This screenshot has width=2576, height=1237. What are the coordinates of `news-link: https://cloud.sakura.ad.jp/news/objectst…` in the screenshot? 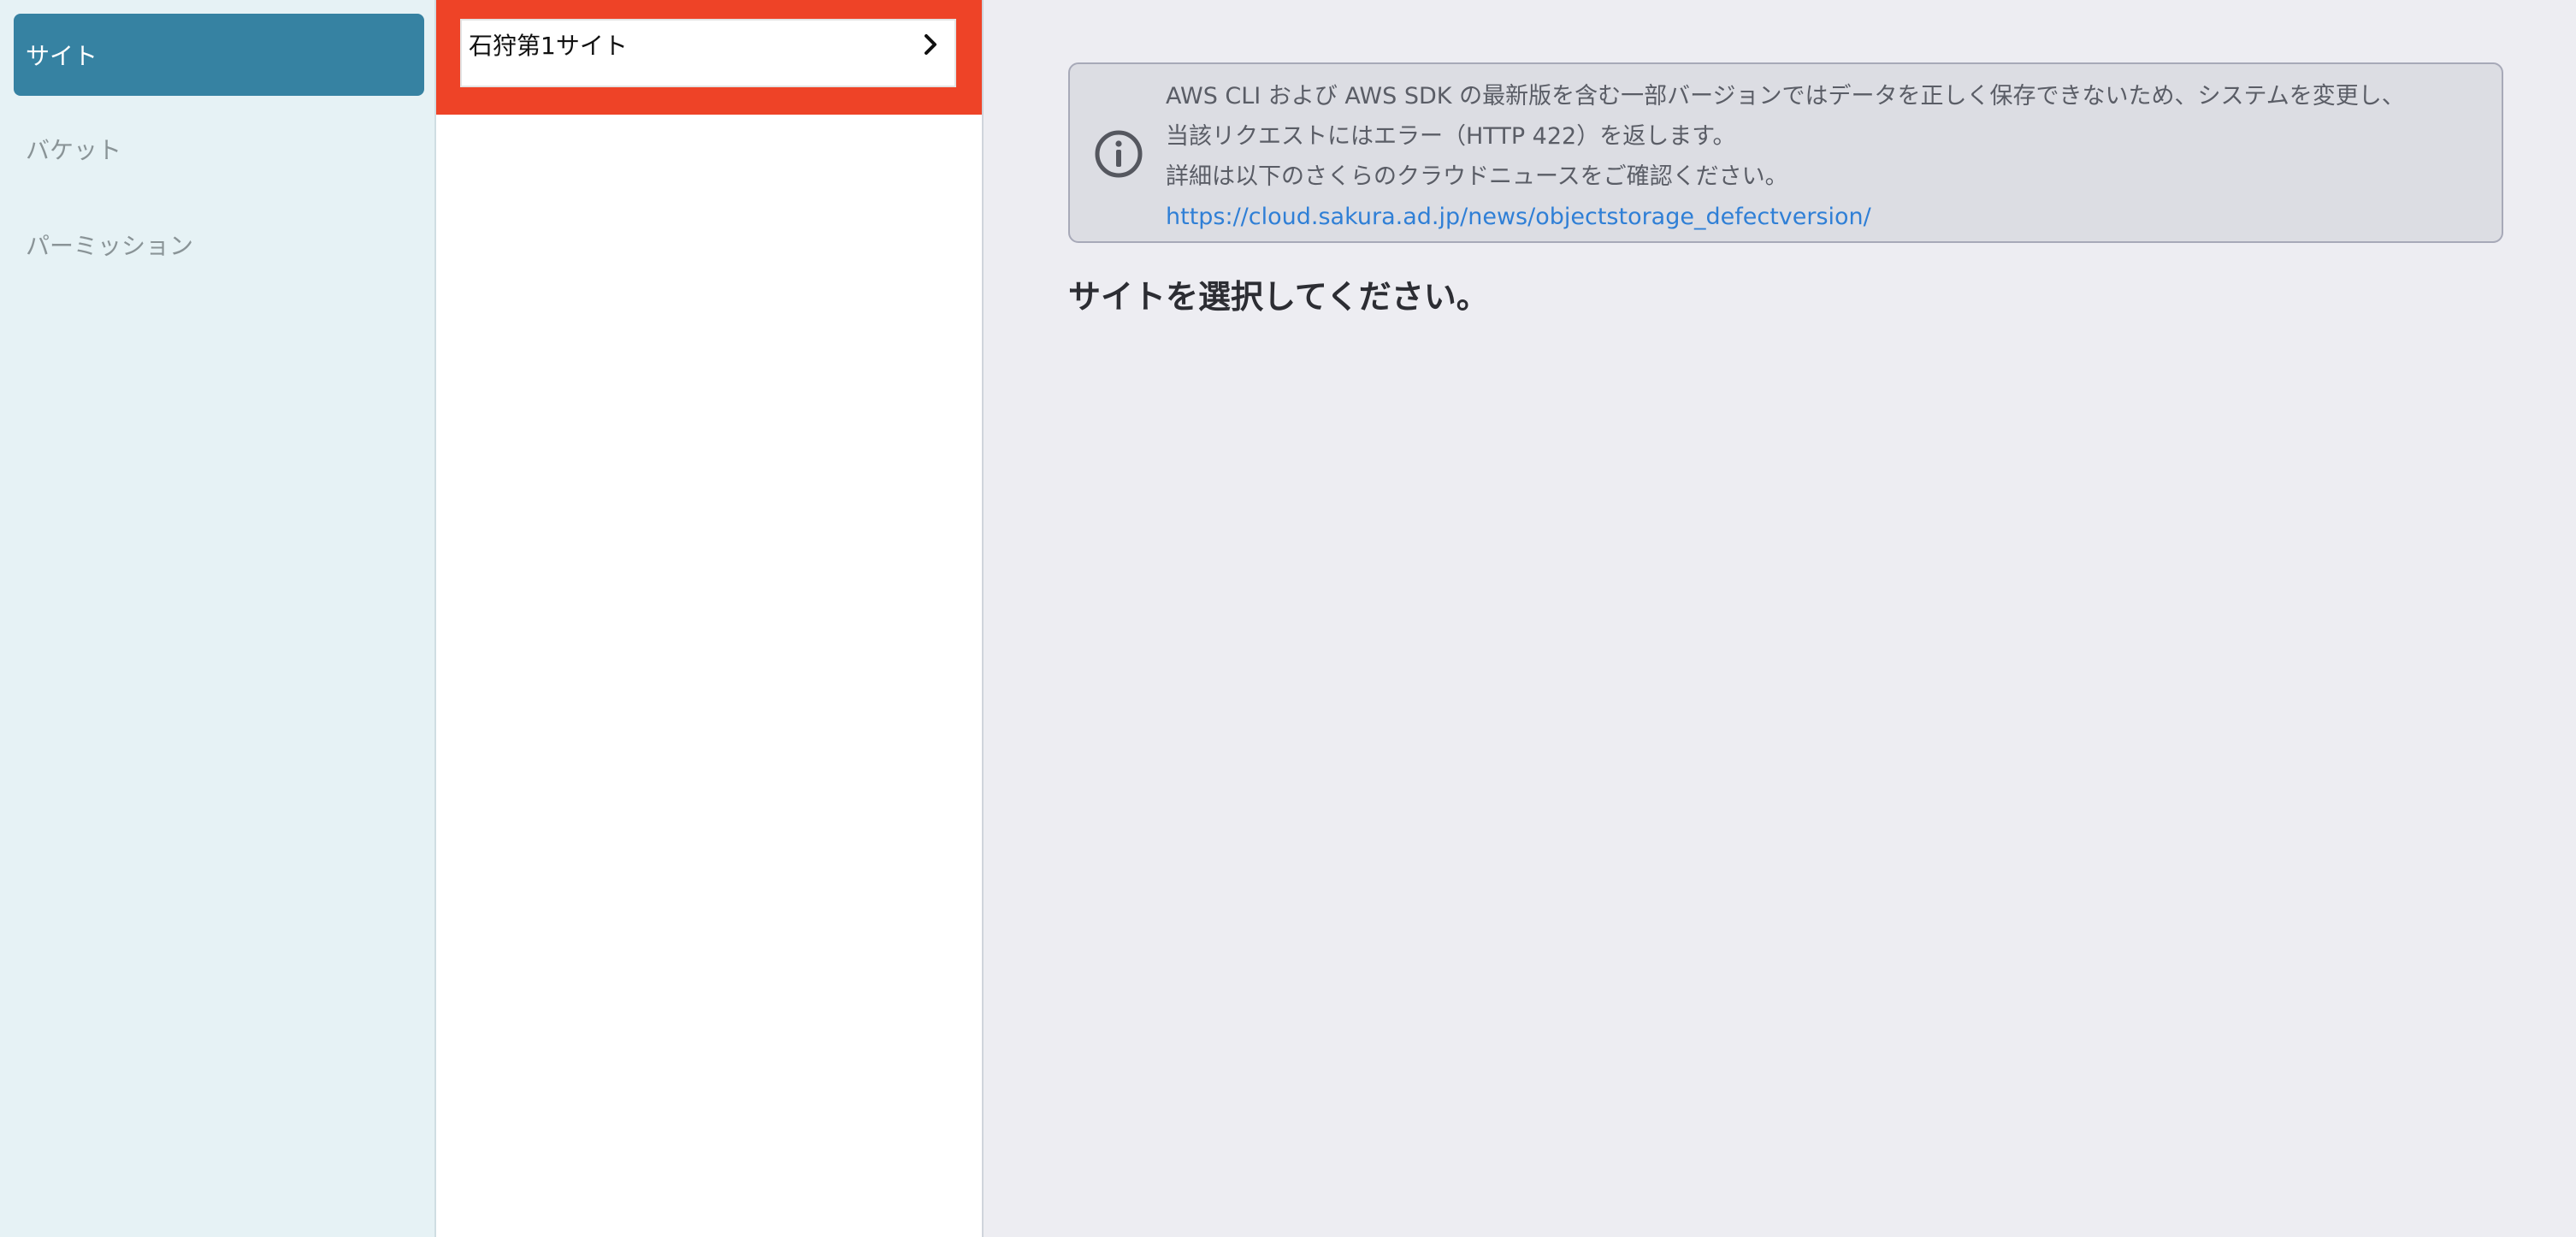 It's located at (1824, 217).